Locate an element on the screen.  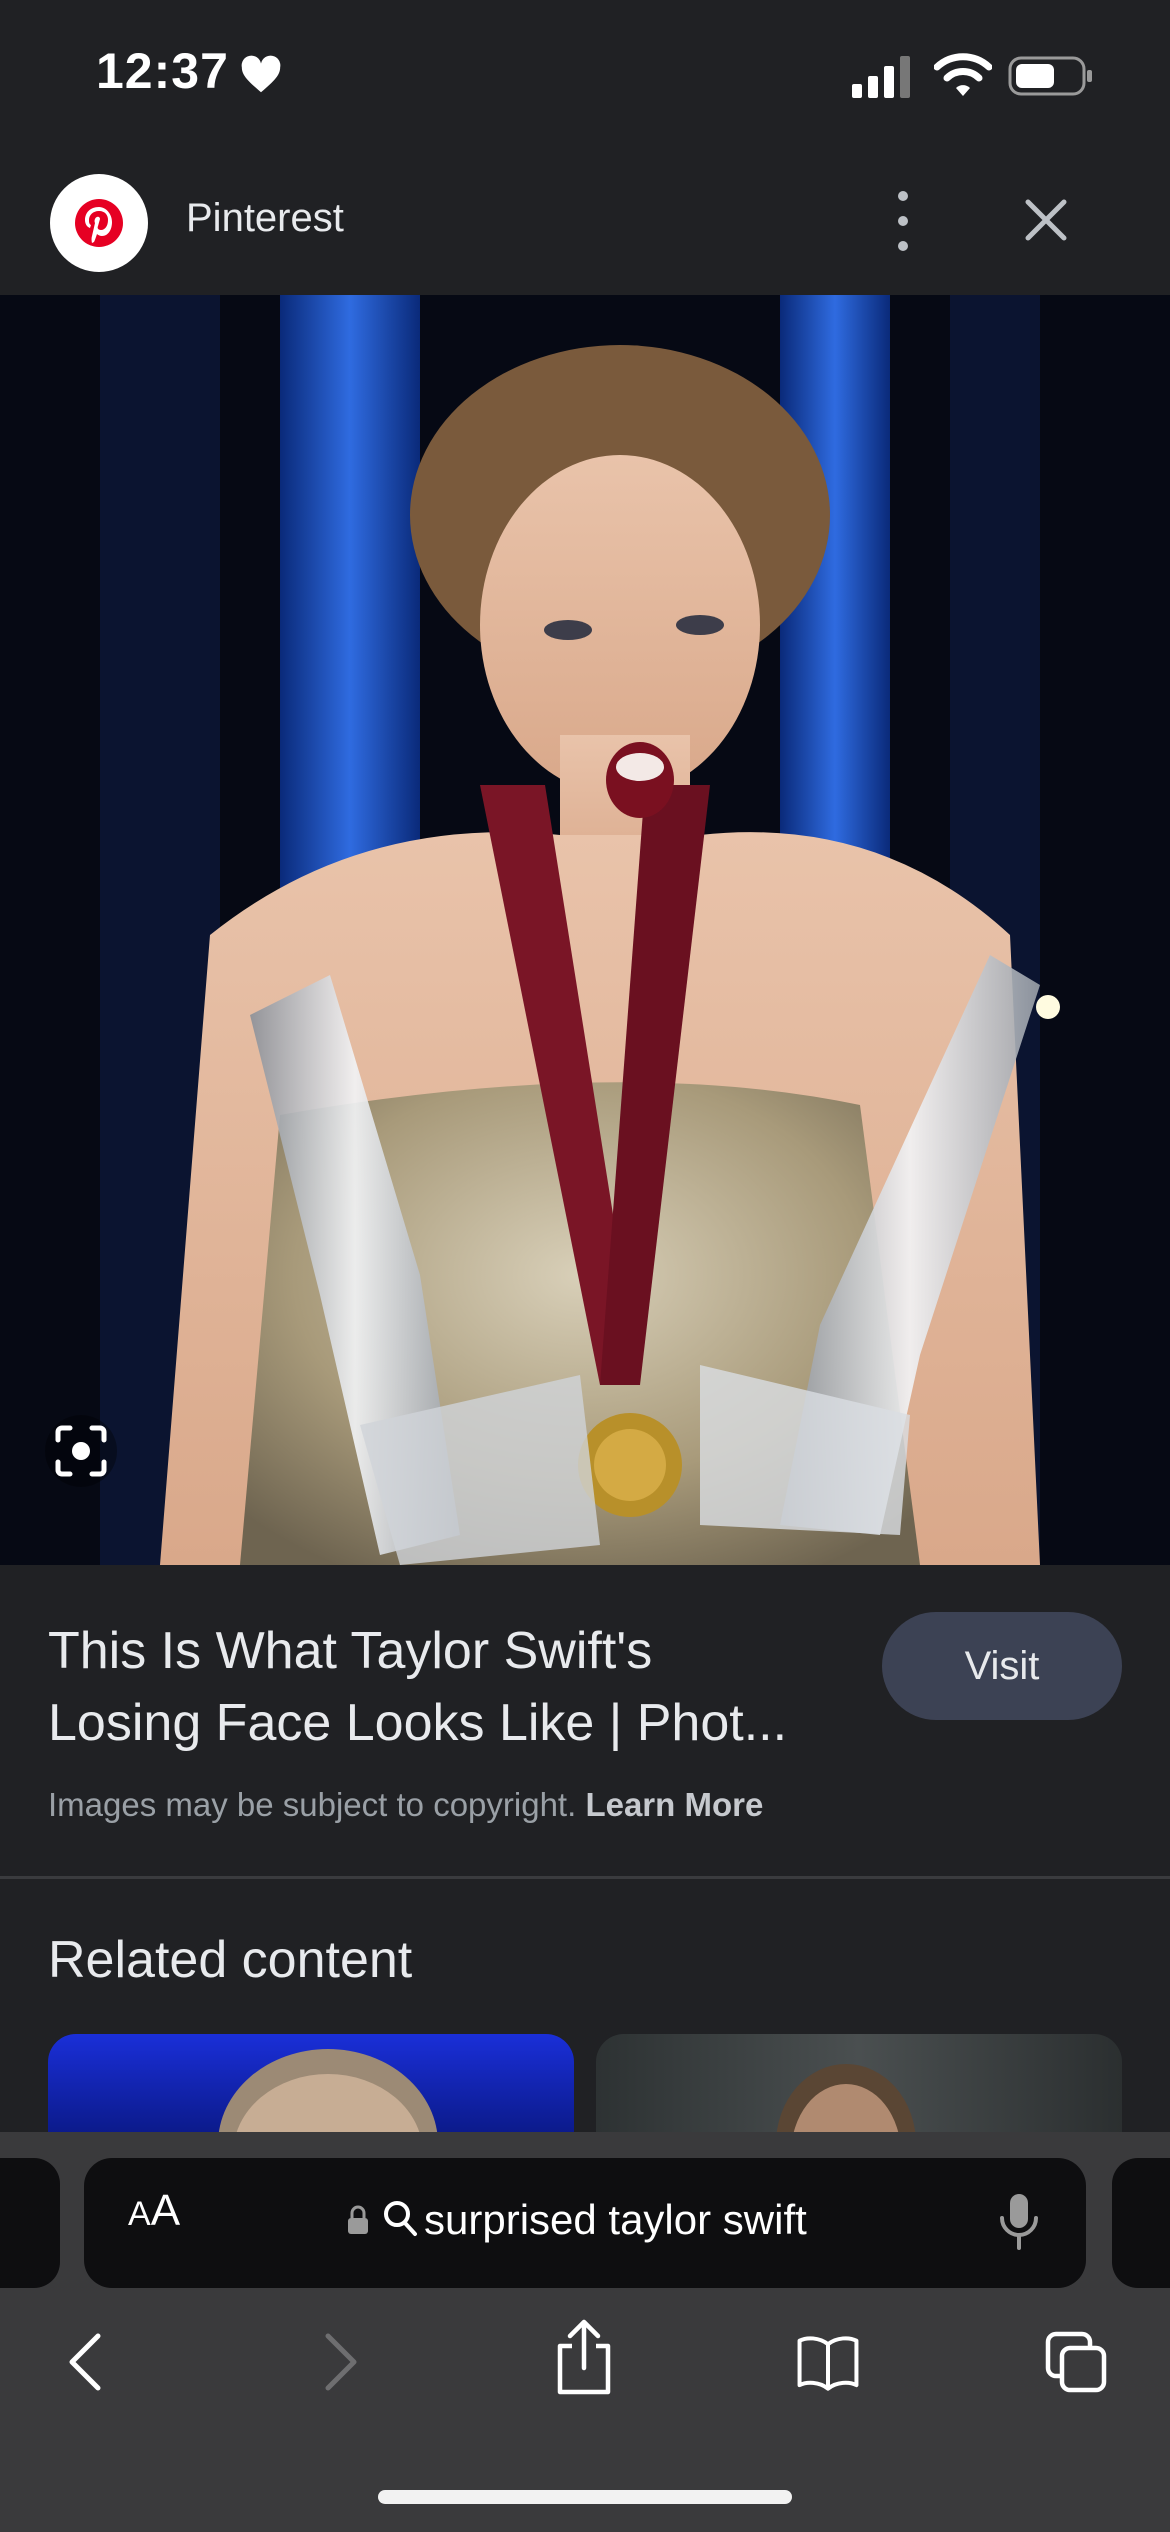
section-divider is located at coordinates (585, 1877).